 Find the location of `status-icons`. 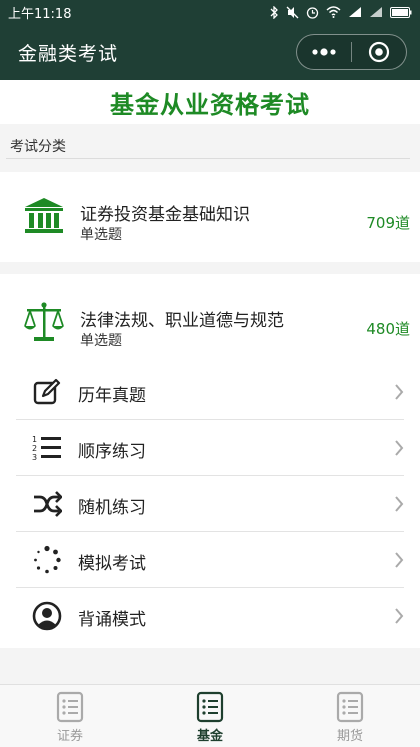

status-icons is located at coordinates (340, 12).